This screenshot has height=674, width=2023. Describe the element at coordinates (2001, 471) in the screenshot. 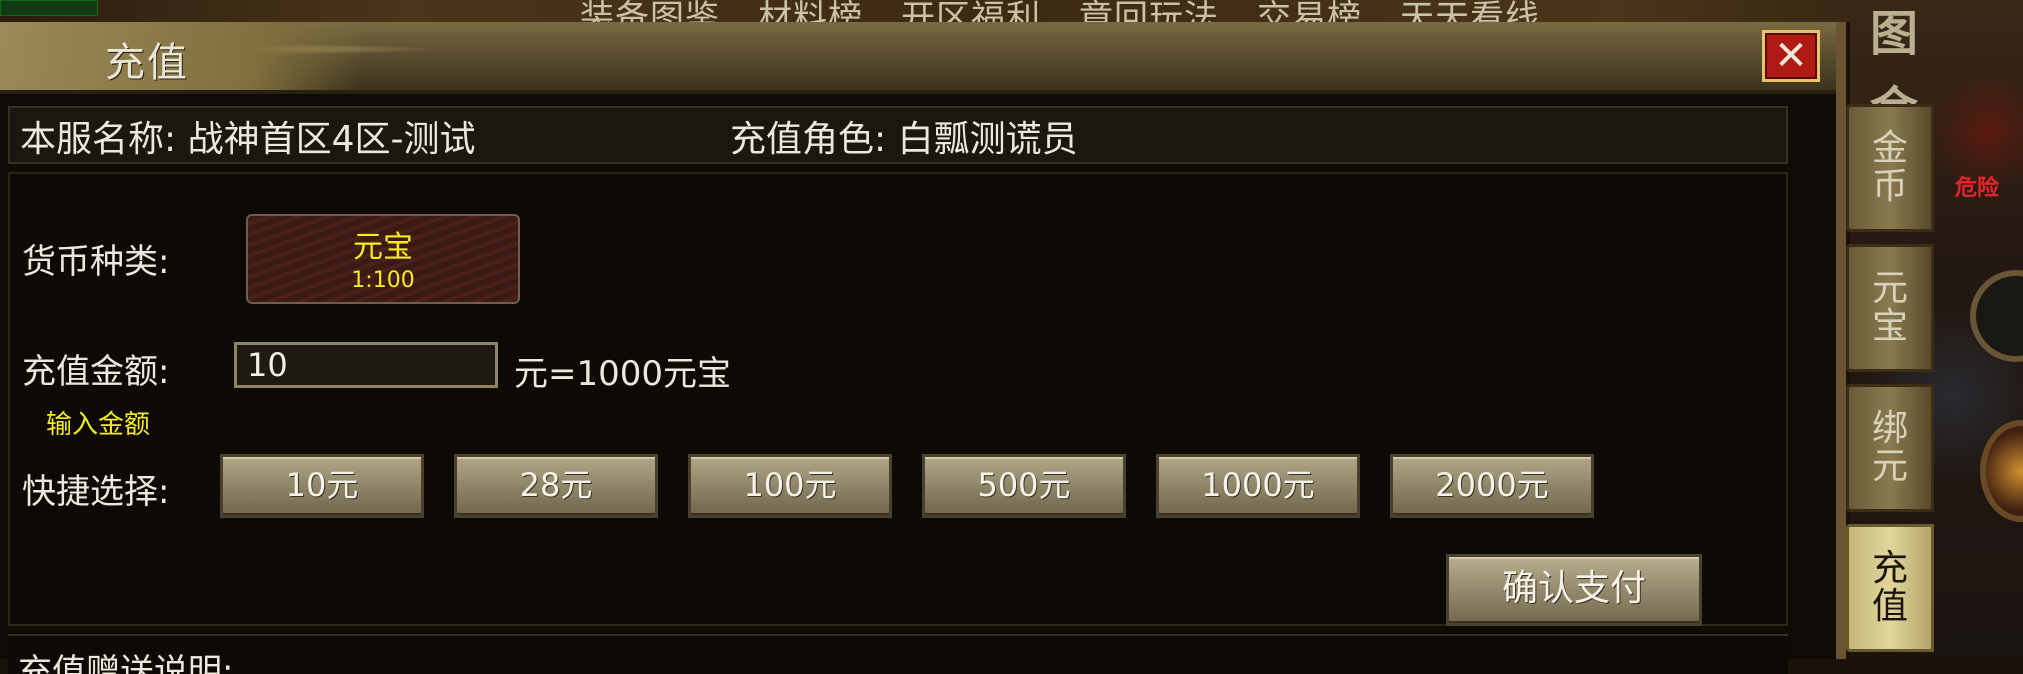

I see `orb-icon` at that location.